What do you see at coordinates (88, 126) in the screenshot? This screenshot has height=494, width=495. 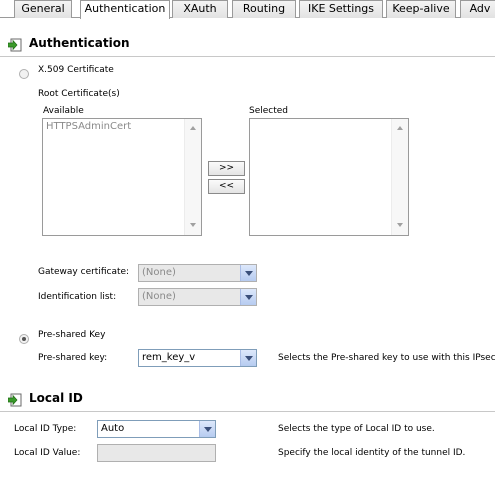 I see `list-item: HTTPSAdminCert` at bounding box center [88, 126].